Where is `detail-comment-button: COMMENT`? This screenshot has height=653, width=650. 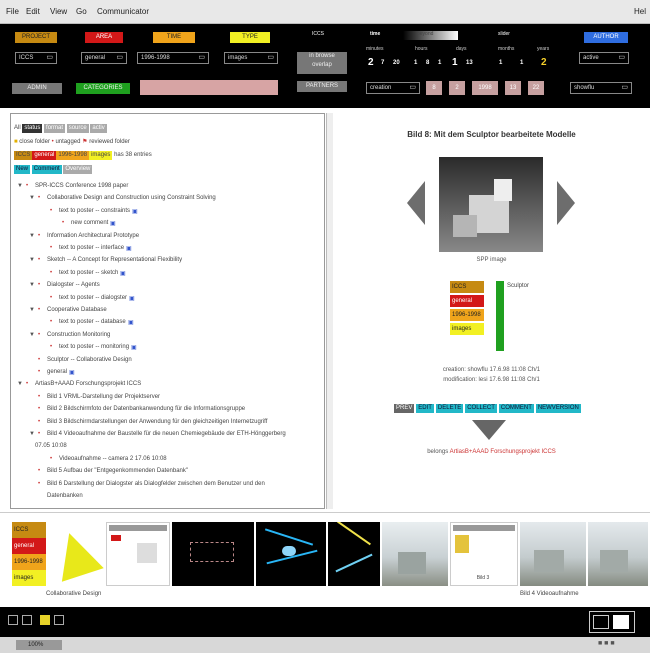 detail-comment-button: COMMENT is located at coordinates (516, 408).